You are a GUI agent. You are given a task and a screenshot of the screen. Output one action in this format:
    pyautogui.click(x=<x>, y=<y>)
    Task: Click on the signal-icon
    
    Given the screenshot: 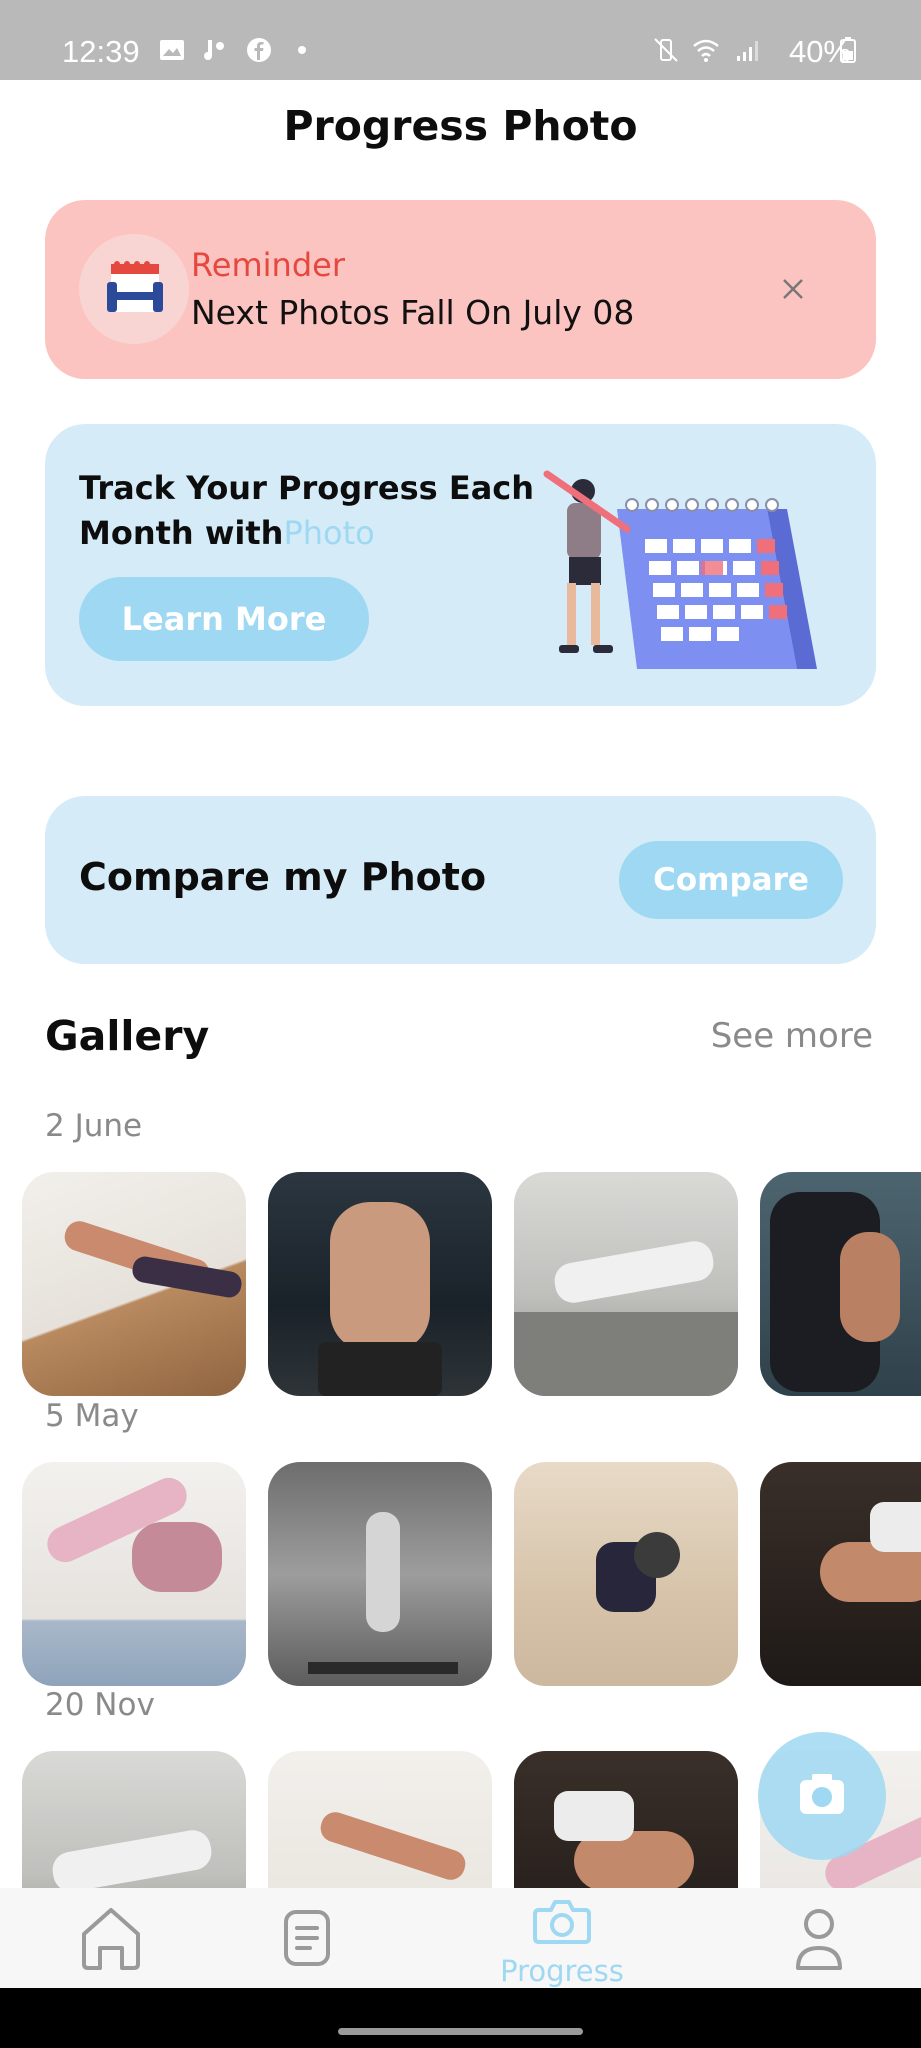 What is the action you would take?
    pyautogui.click(x=747, y=51)
    